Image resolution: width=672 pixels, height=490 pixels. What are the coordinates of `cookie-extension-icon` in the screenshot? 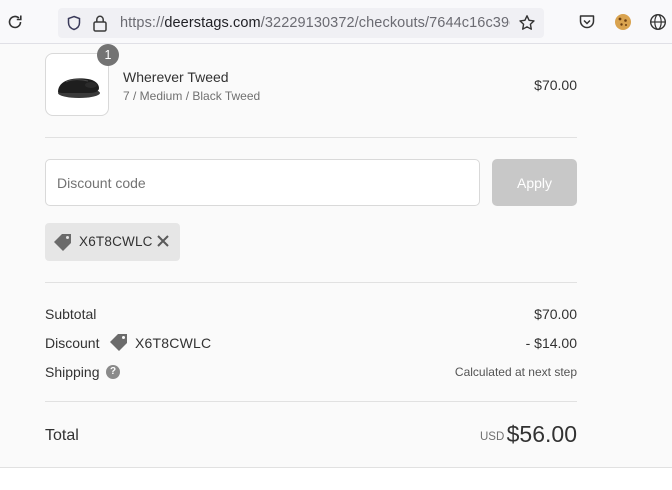 It's located at (623, 22).